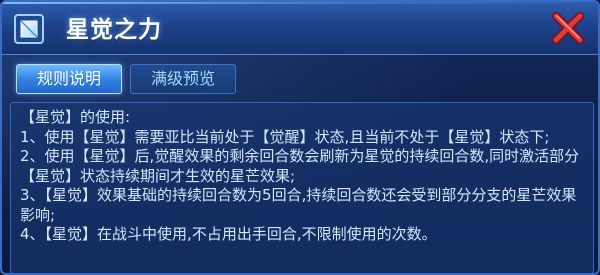 The width and height of the screenshot is (600, 275). Describe the element at coordinates (568, 28) in the screenshot. I see `close-x-icon` at that location.